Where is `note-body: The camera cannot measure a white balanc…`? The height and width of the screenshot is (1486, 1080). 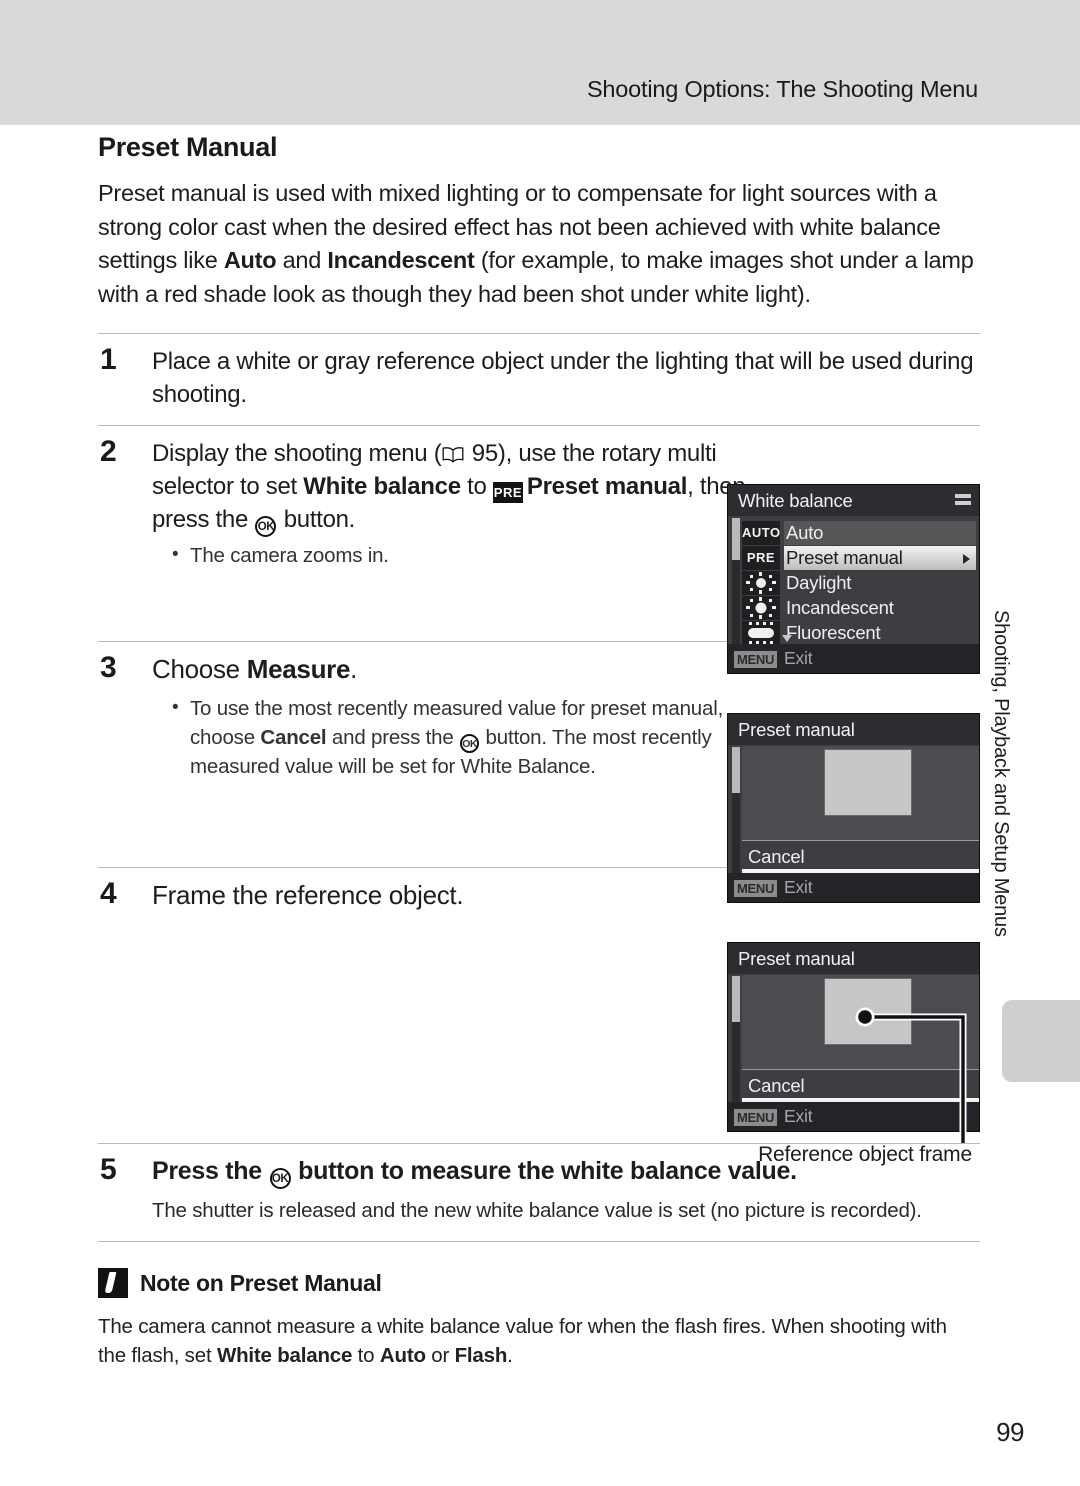
note-body: The camera cannot measure a white balanc… is located at coordinates (539, 1341).